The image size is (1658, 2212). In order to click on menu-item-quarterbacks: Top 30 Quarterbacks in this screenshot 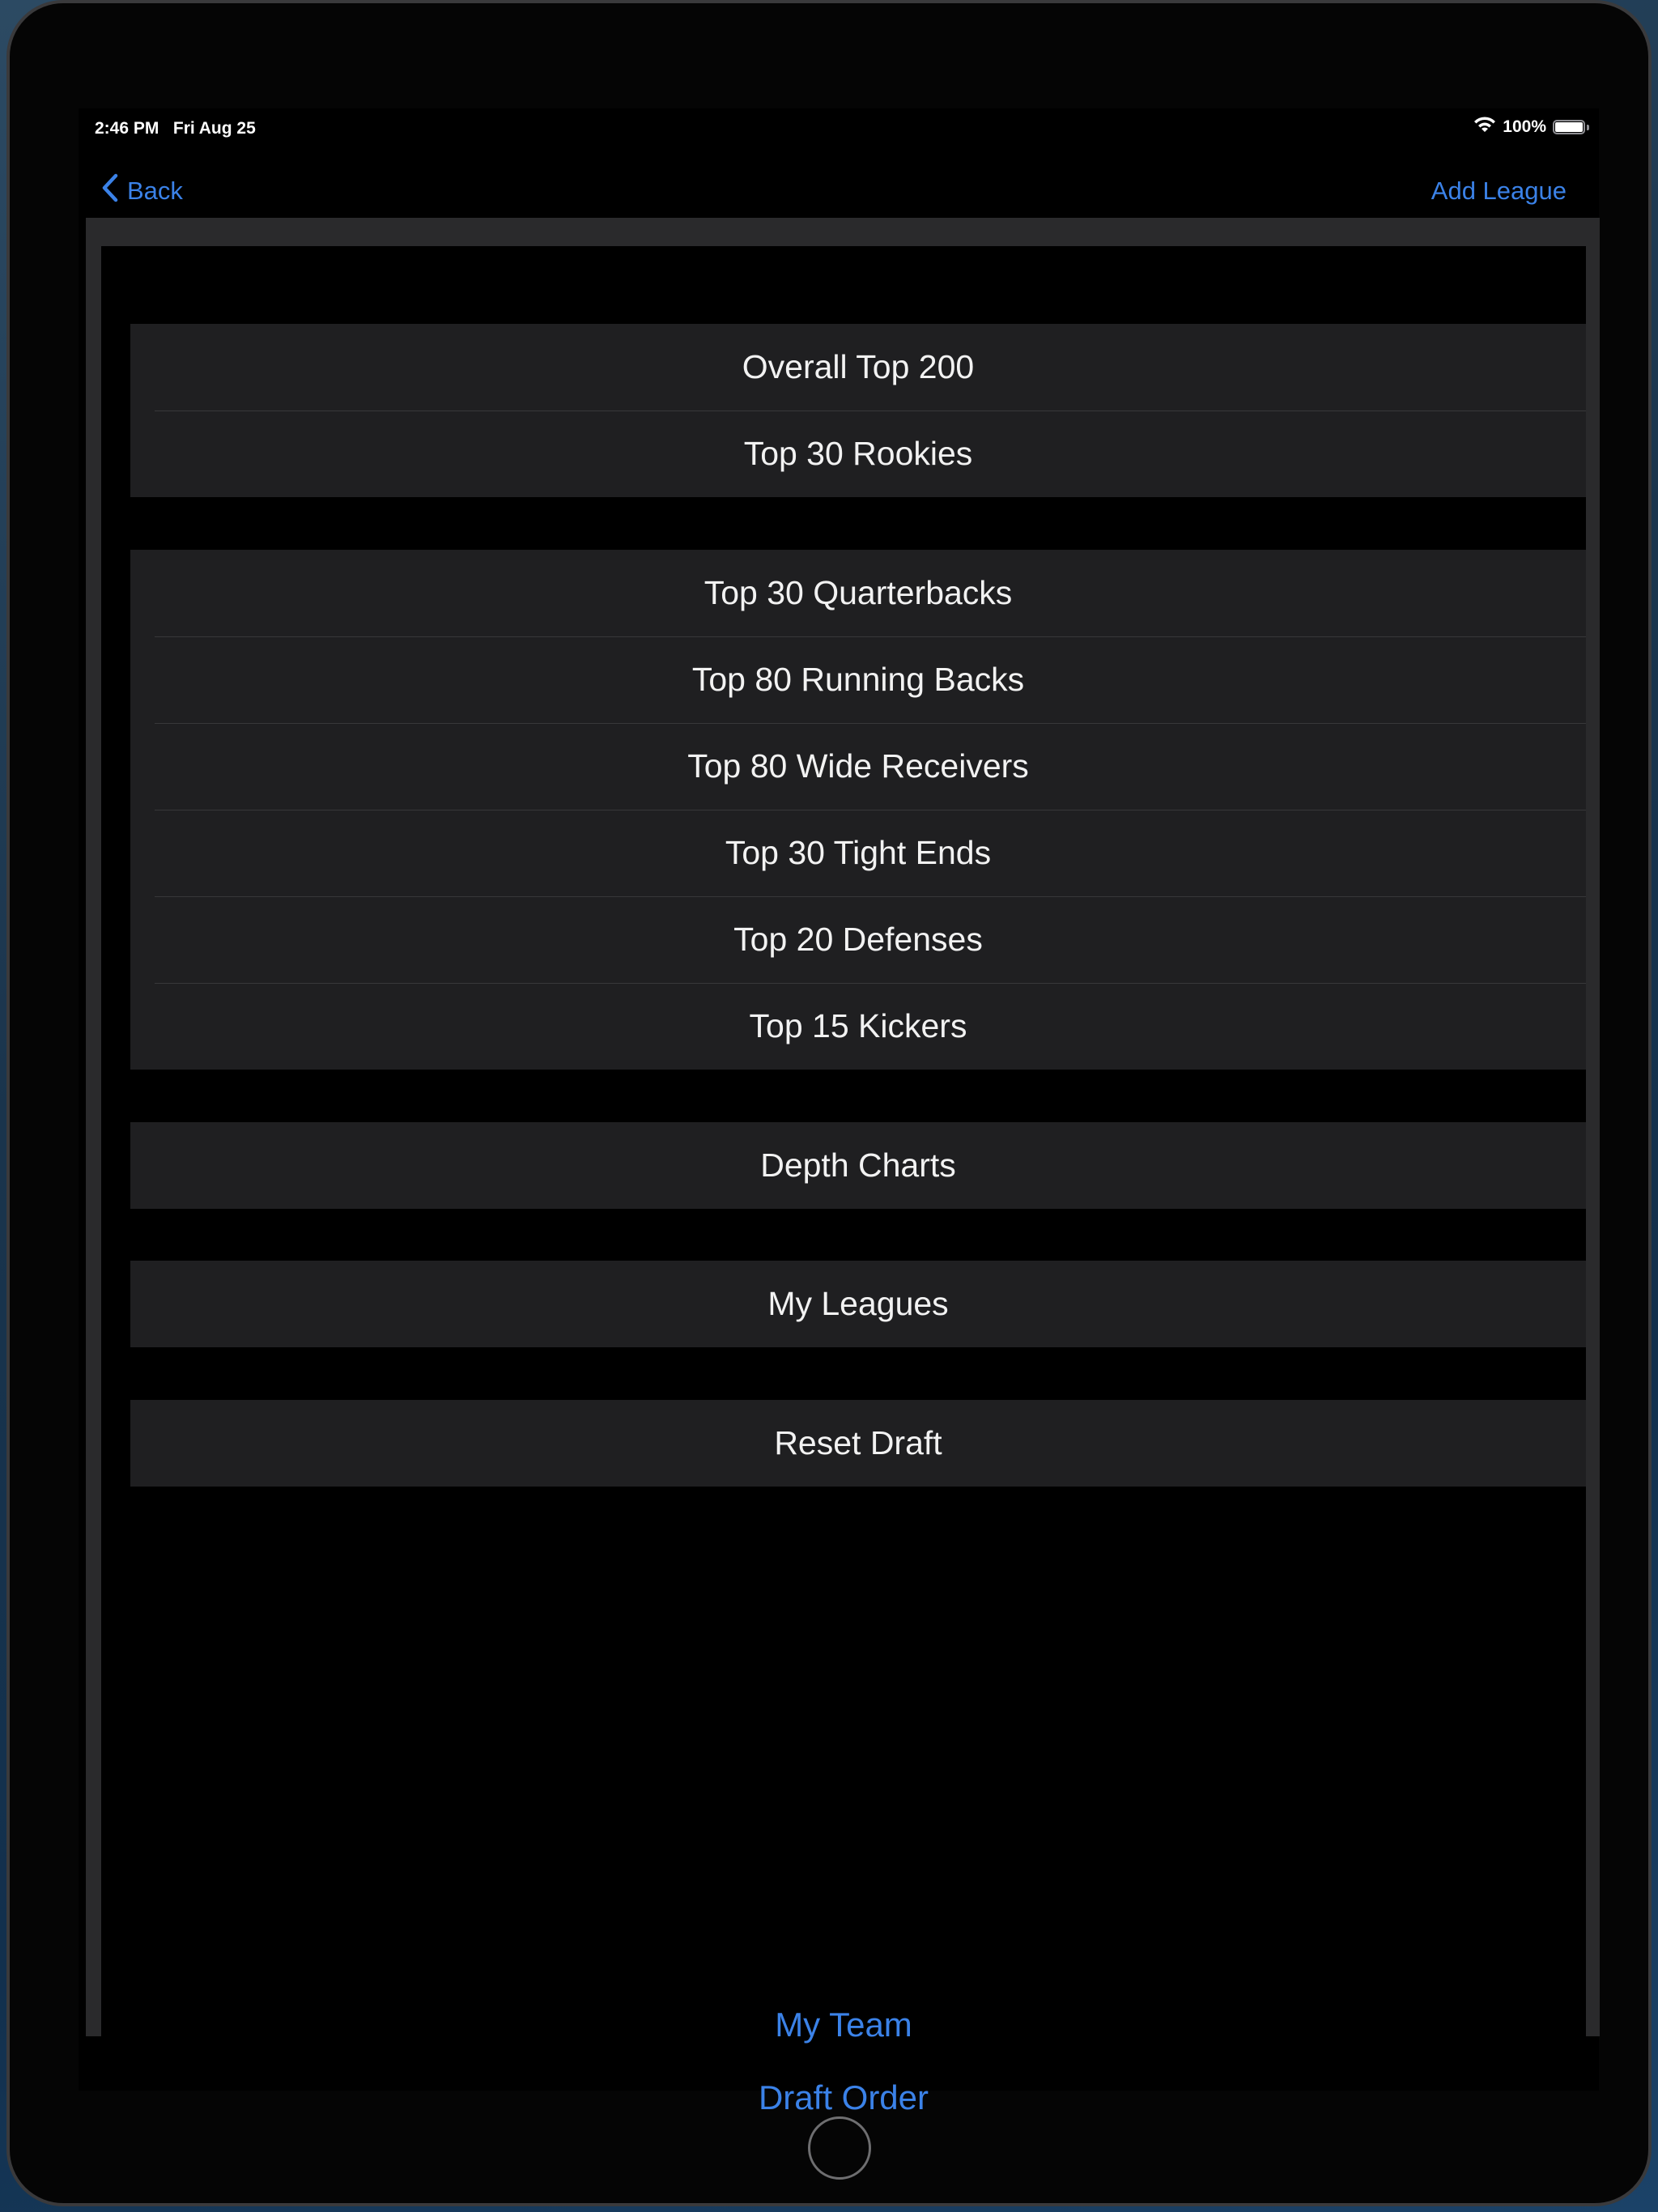, I will do `click(858, 593)`.